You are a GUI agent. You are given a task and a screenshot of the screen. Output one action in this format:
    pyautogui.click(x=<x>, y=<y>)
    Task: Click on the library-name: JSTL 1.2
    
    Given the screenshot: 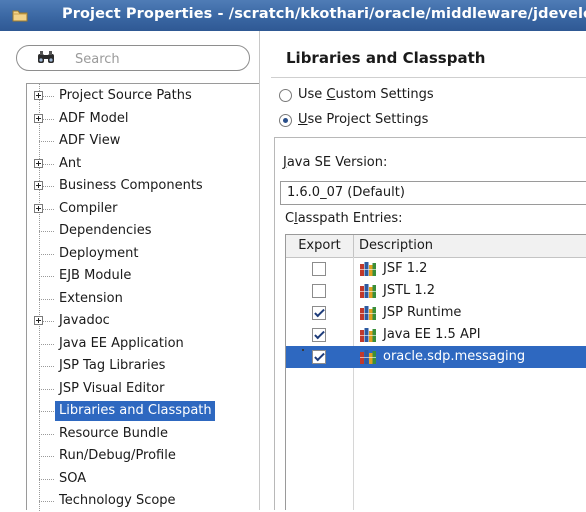 What is the action you would take?
    pyautogui.click(x=409, y=290)
    